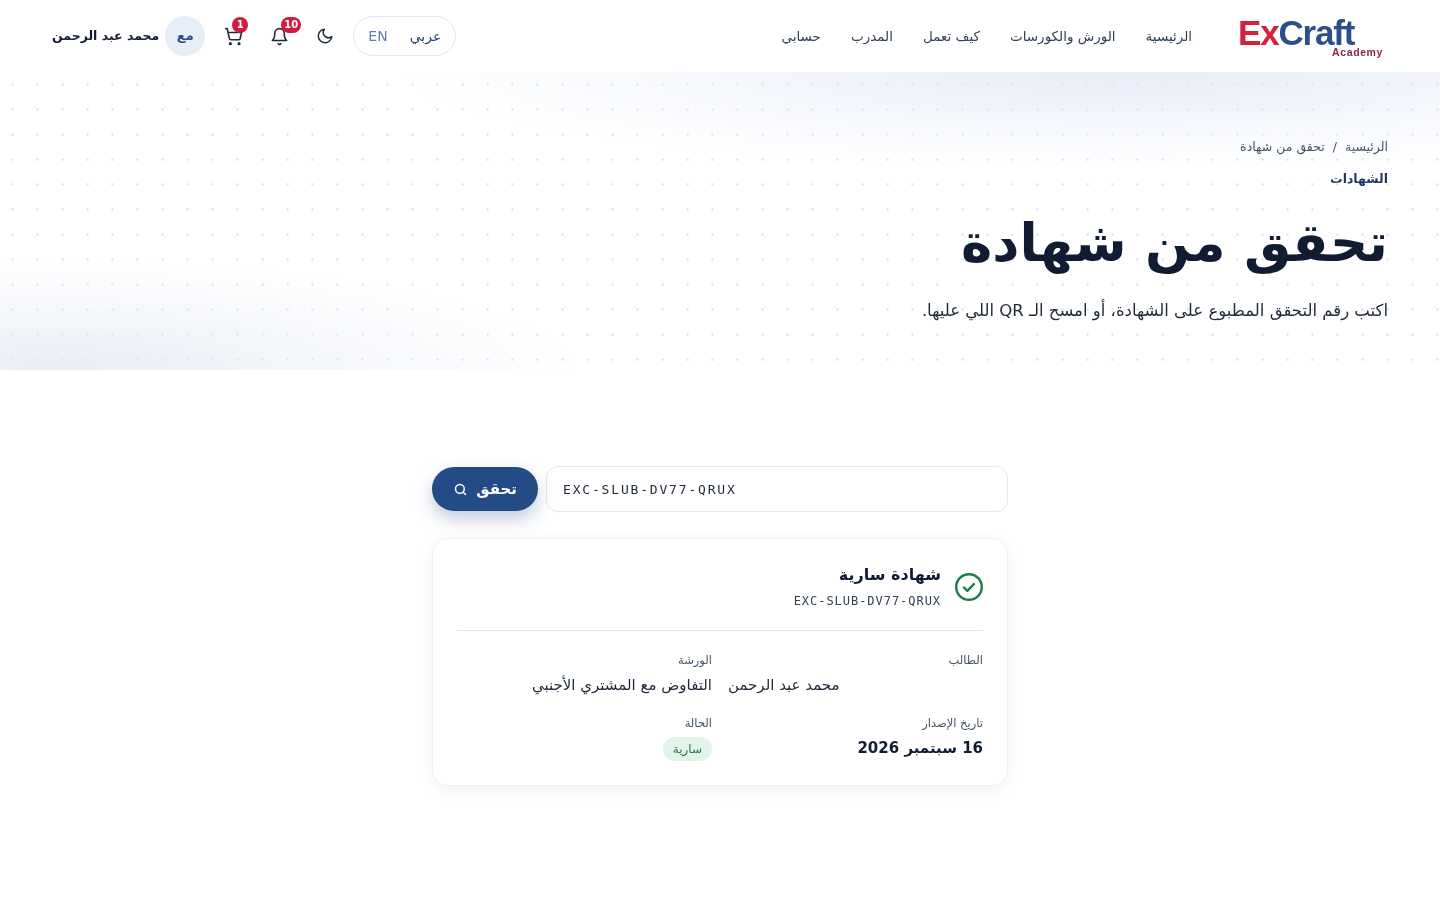 The image size is (1440, 900). Describe the element at coordinates (461, 489) in the screenshot. I see `search-icon` at that location.